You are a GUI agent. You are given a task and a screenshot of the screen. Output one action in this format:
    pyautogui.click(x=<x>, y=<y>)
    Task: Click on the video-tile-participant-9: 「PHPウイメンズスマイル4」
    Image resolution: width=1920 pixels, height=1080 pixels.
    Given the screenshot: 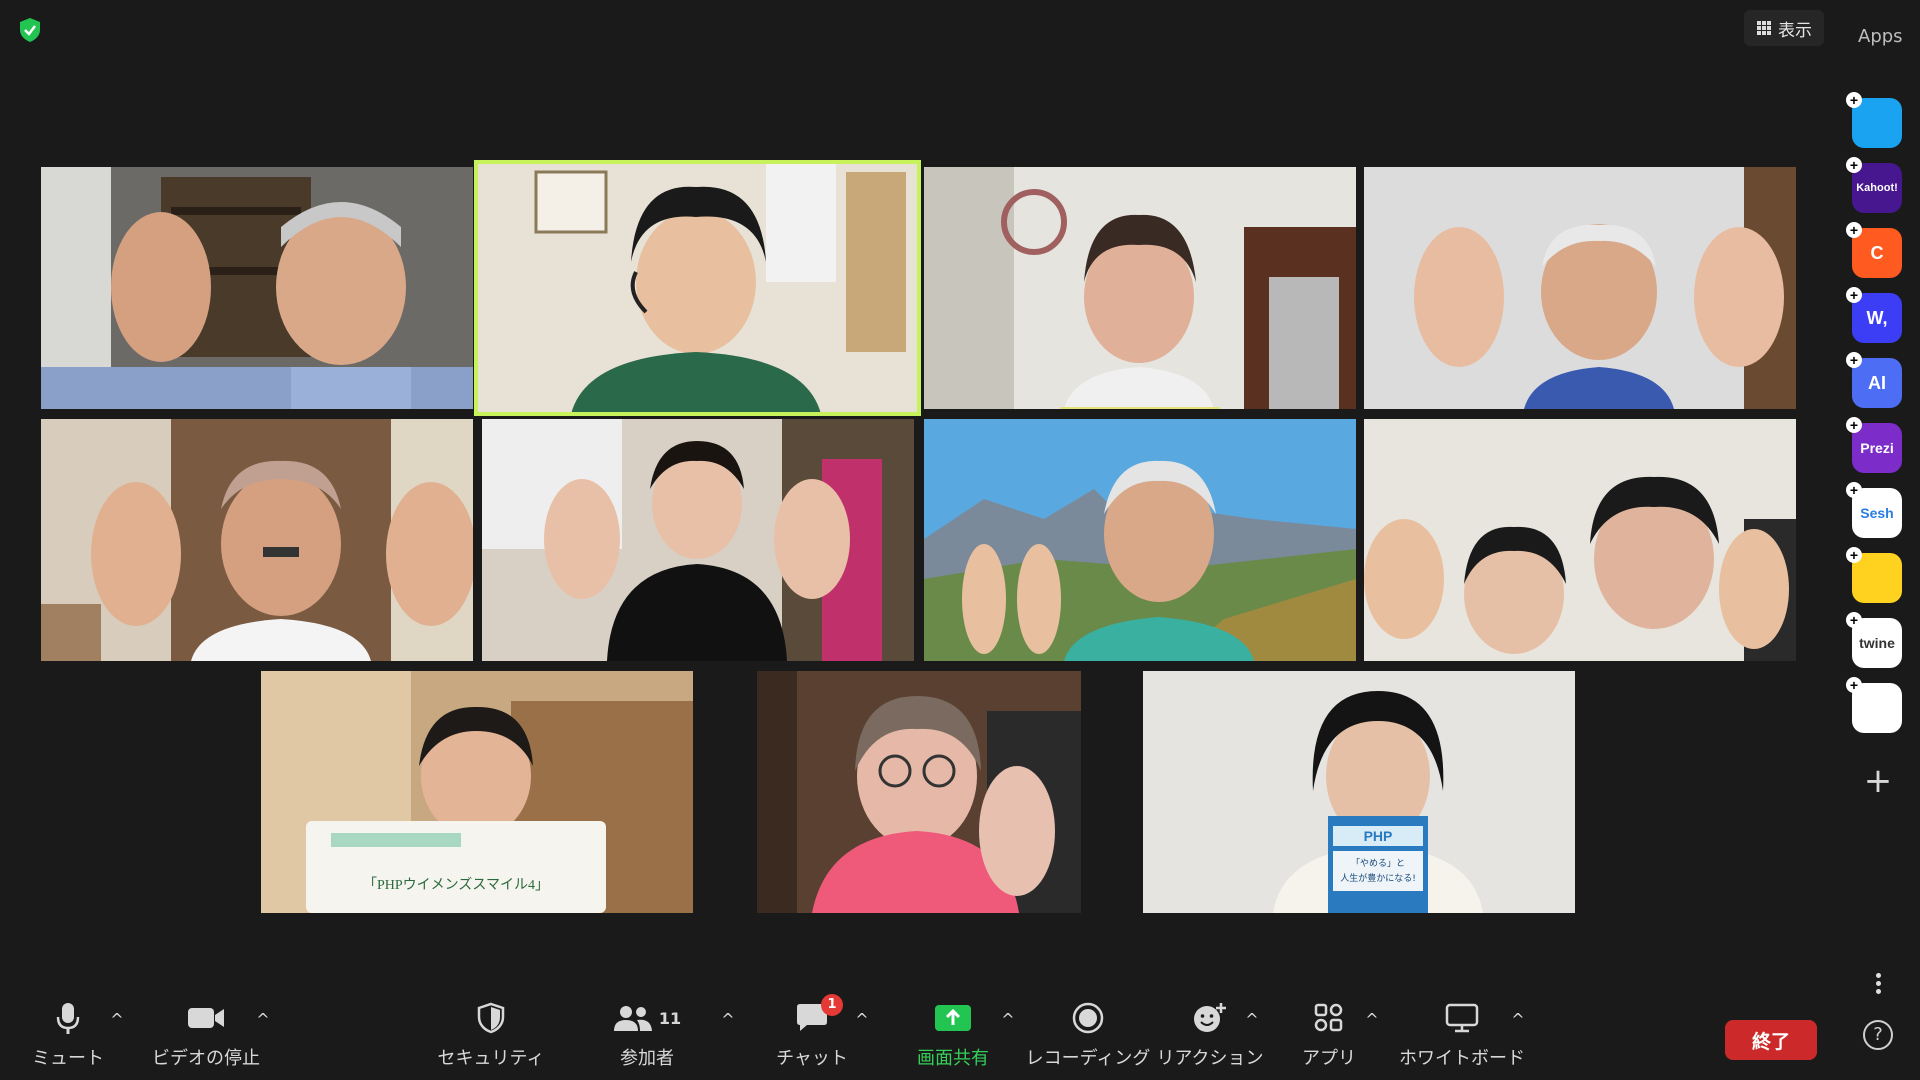 What is the action you would take?
    pyautogui.click(x=477, y=792)
    